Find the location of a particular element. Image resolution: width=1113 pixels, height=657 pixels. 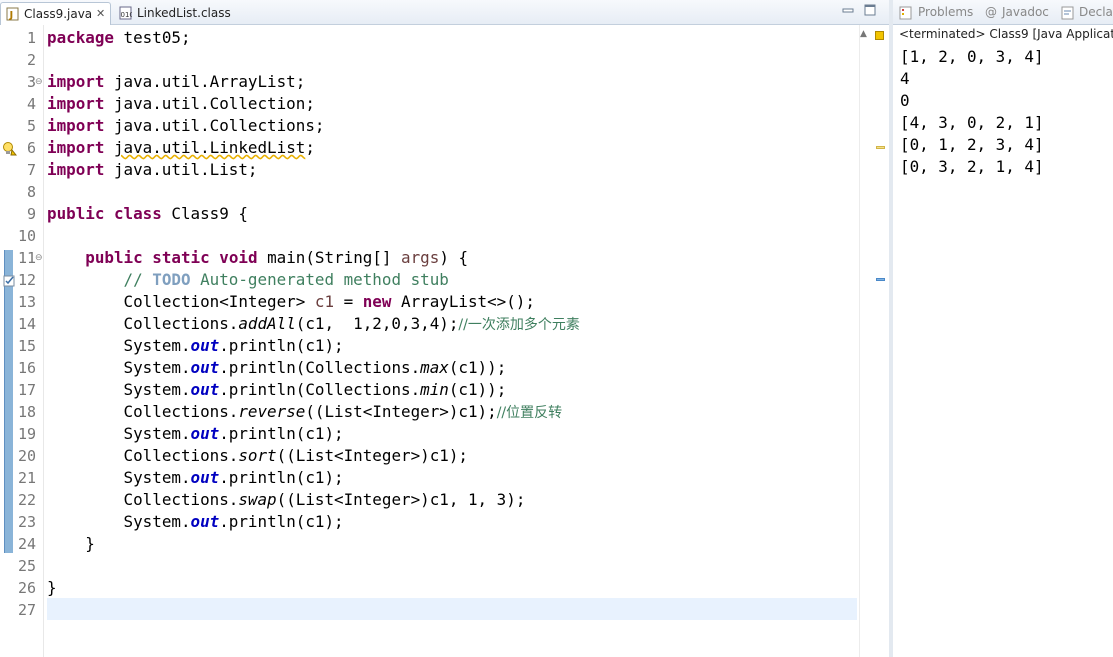

console-output-line: [1, 2, 0, 3, 4] is located at coordinates (972, 56).